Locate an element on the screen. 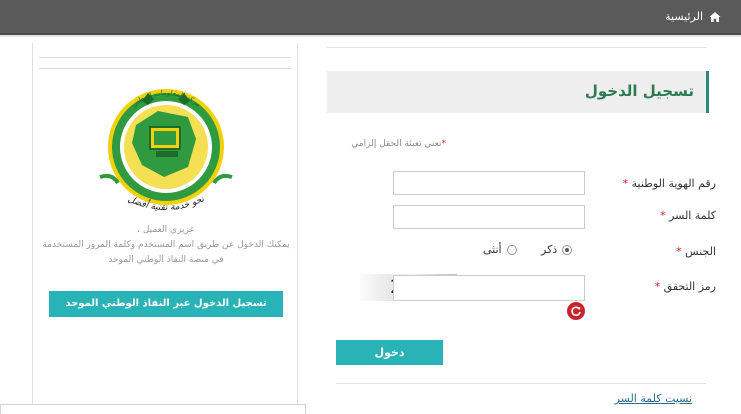 The width and height of the screenshot is (741, 414). refresh-icon is located at coordinates (576, 311).